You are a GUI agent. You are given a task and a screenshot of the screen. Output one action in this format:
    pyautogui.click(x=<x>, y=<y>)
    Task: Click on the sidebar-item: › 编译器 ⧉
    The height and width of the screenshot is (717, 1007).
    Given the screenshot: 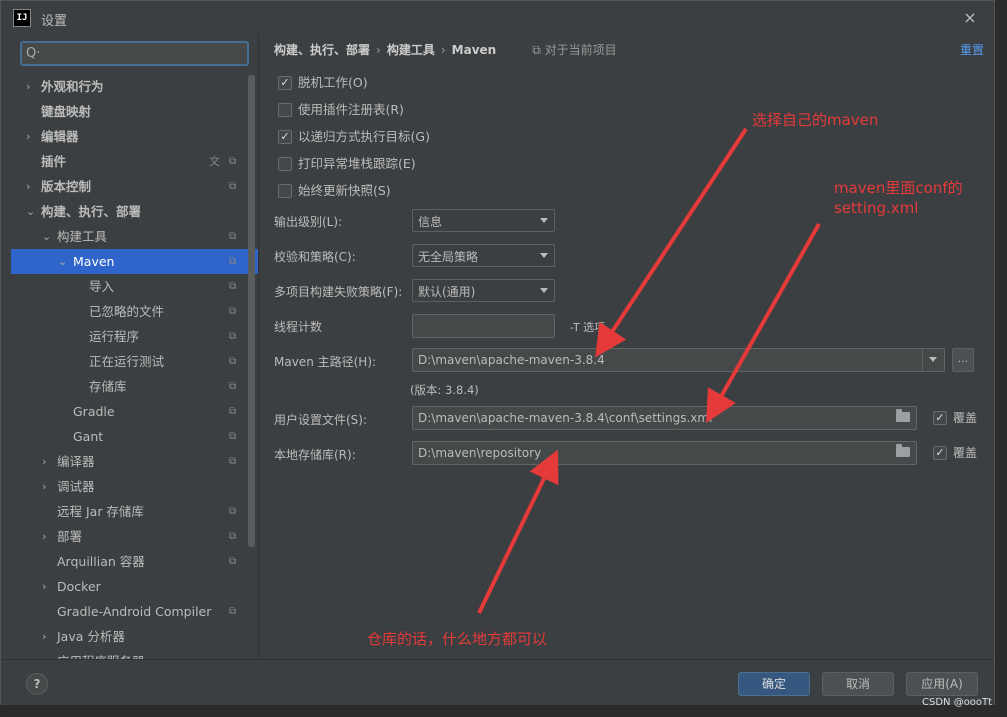 What is the action you would take?
    pyautogui.click(x=134, y=461)
    